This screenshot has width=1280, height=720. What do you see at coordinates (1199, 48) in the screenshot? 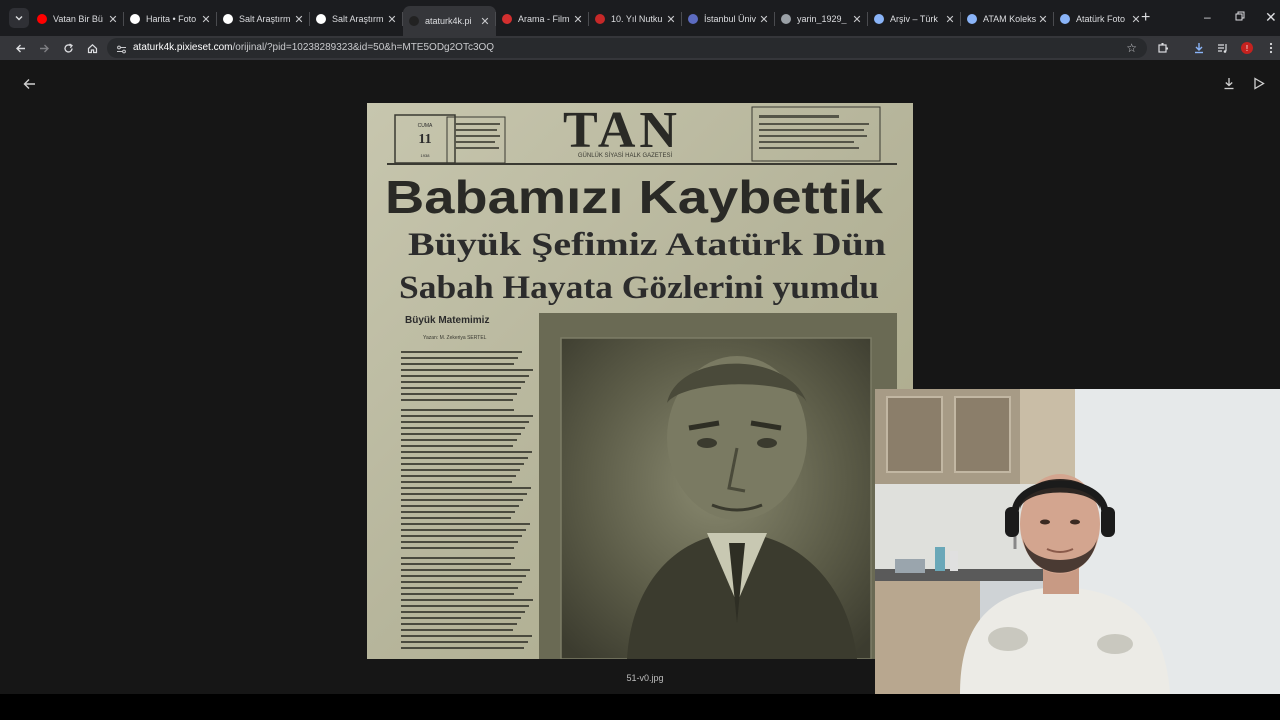
I see `downloads-button` at bounding box center [1199, 48].